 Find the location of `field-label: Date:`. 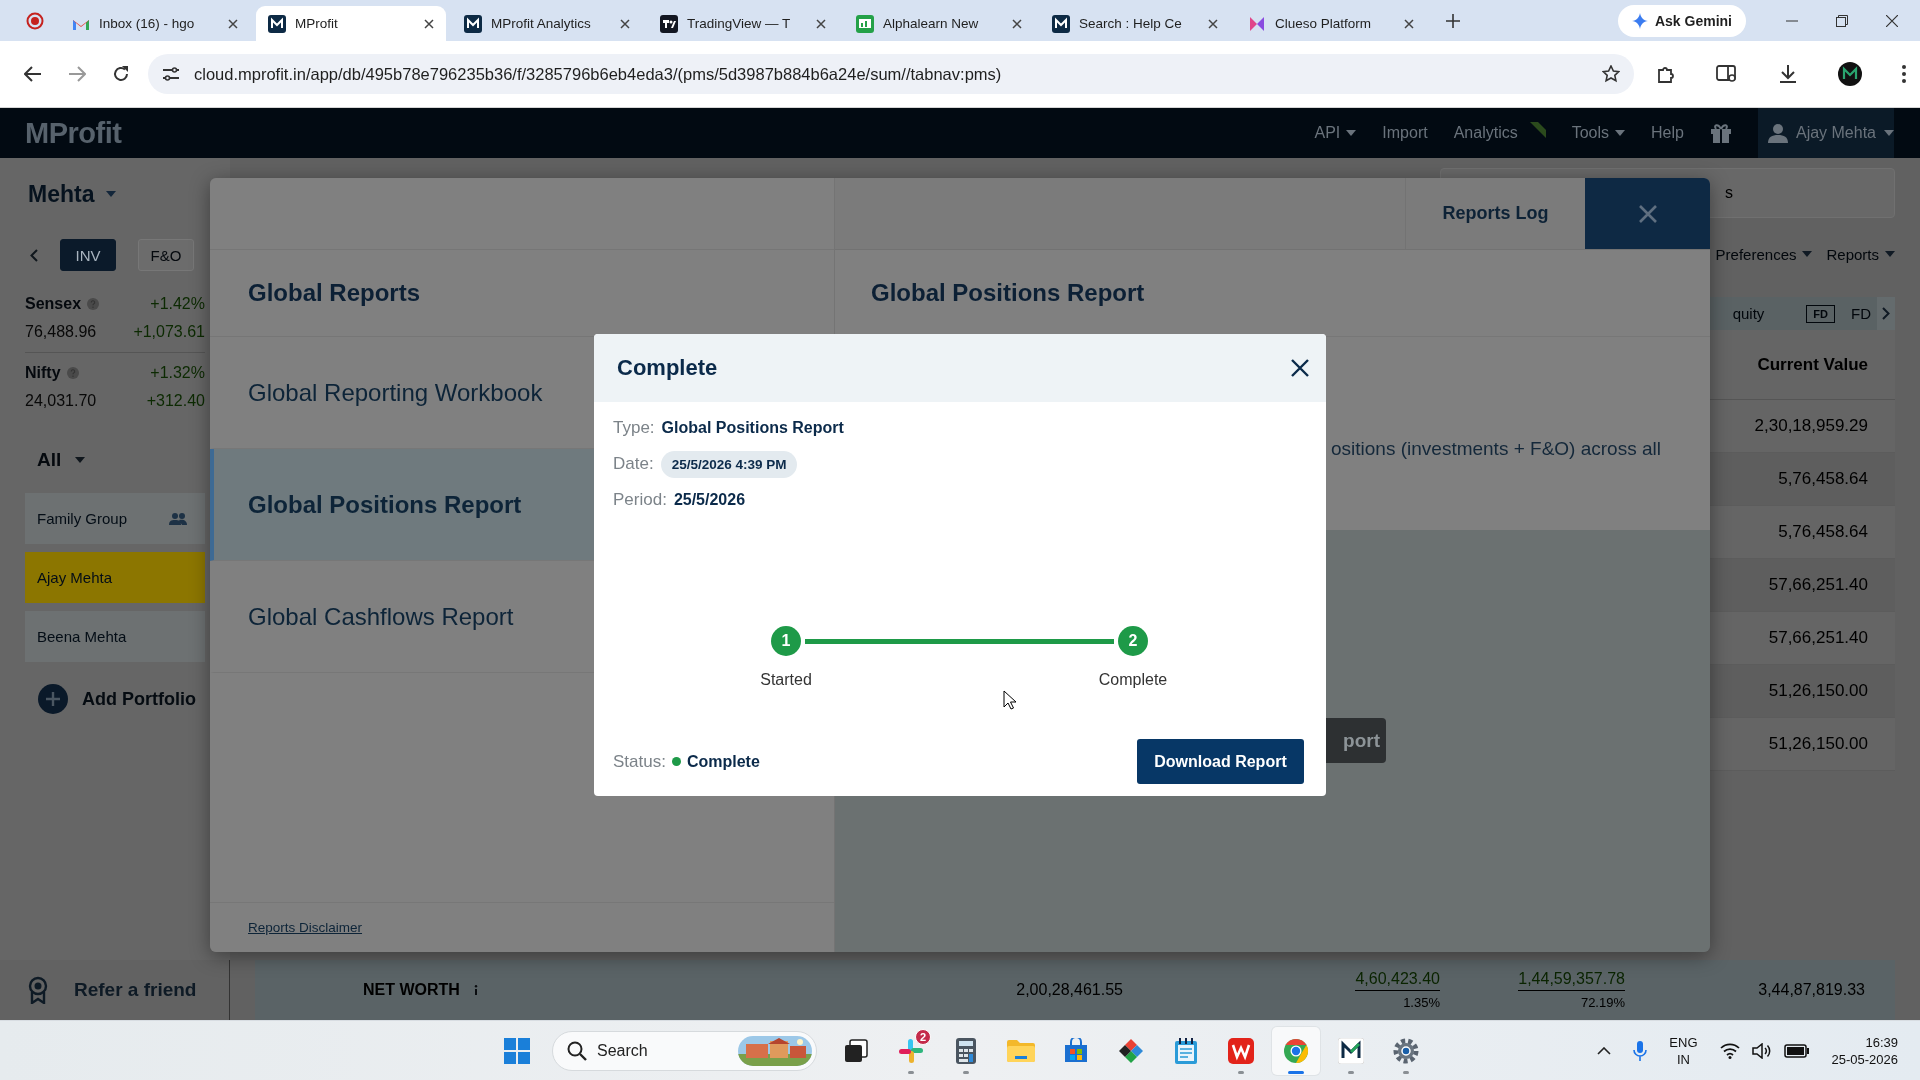

field-label: Date: is located at coordinates (633, 464).